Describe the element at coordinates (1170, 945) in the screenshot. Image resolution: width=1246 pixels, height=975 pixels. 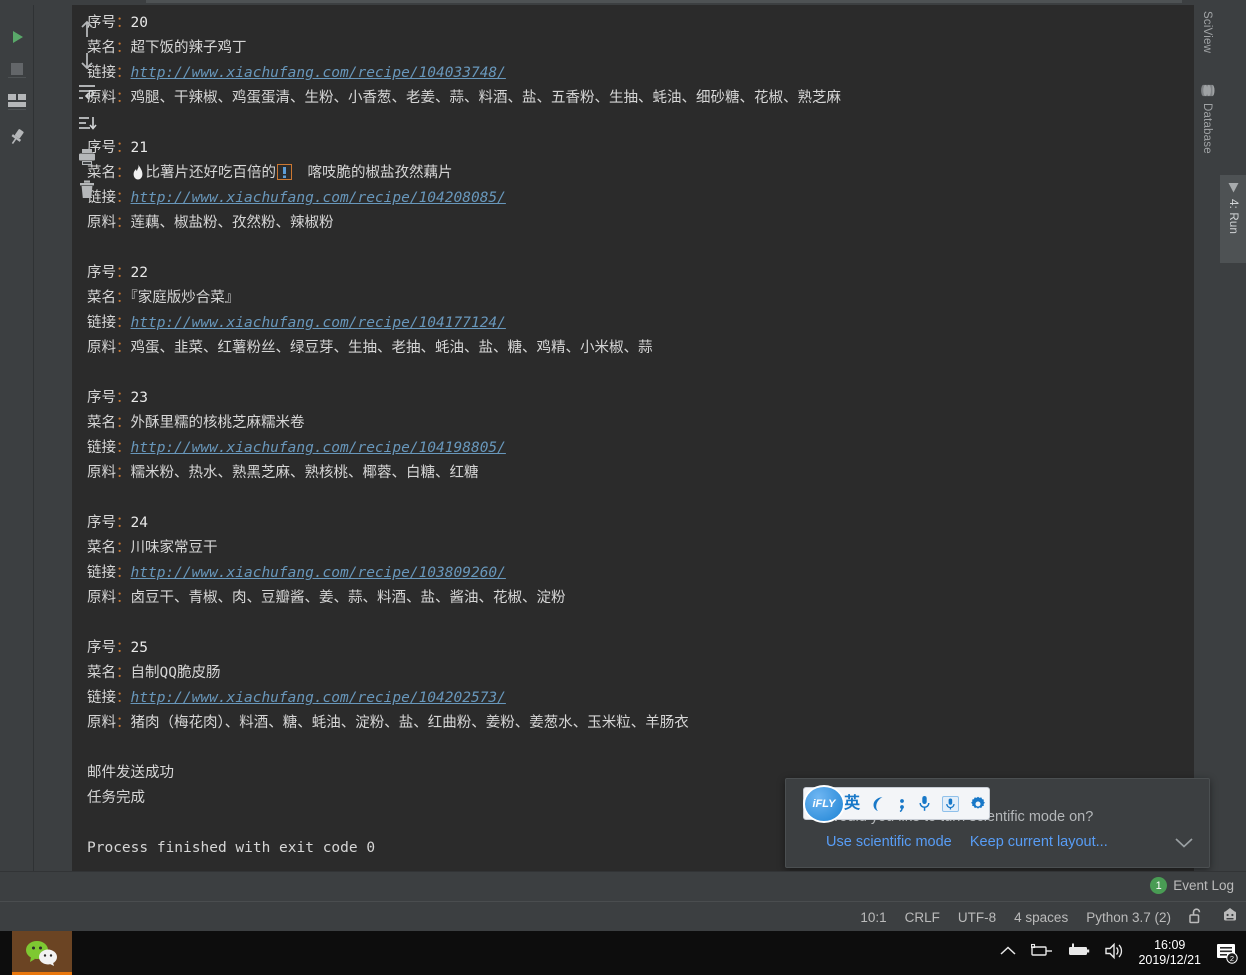
I see `taskbar-time: 16:09` at that location.